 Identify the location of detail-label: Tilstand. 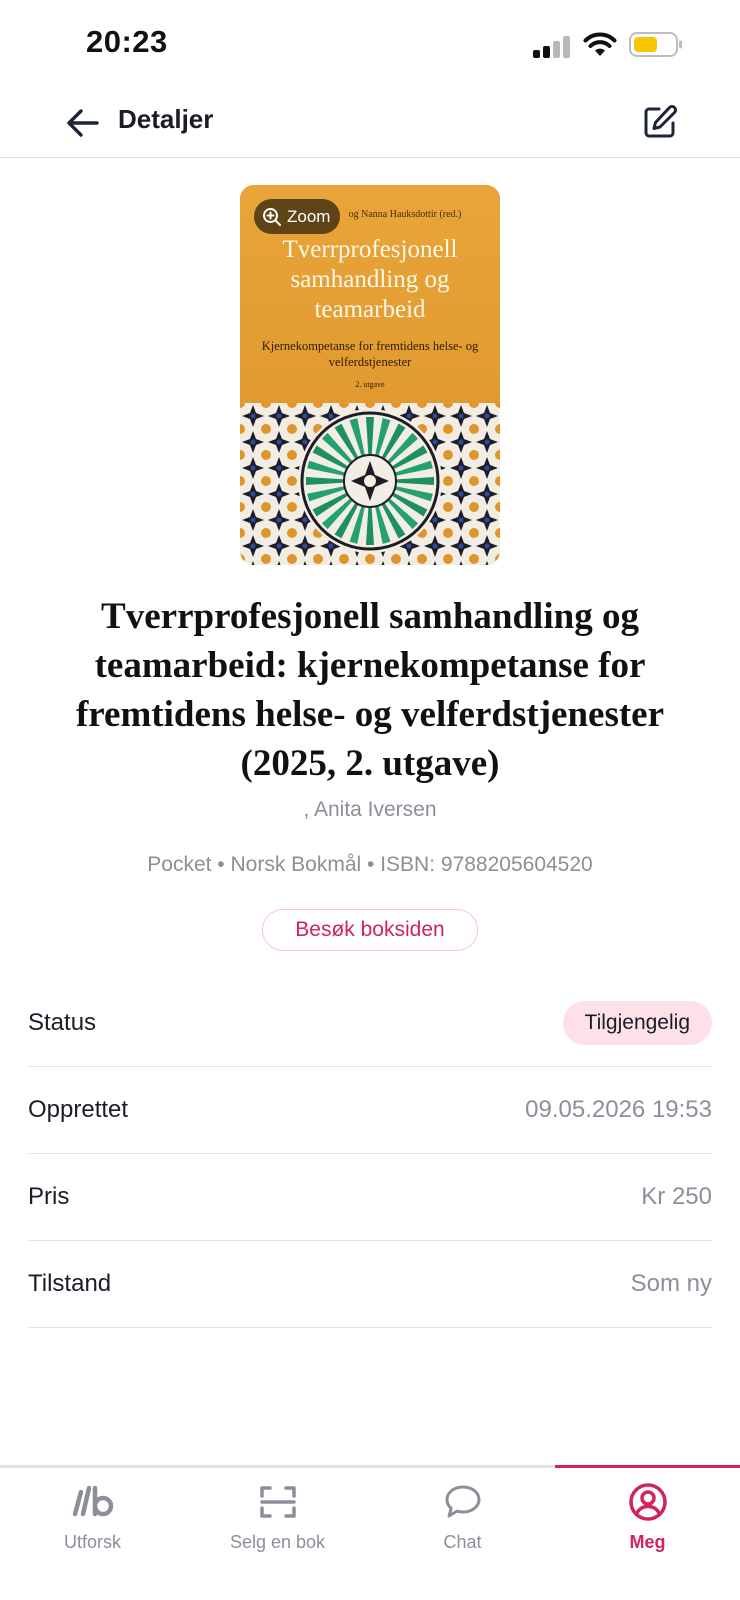
(70, 1283).